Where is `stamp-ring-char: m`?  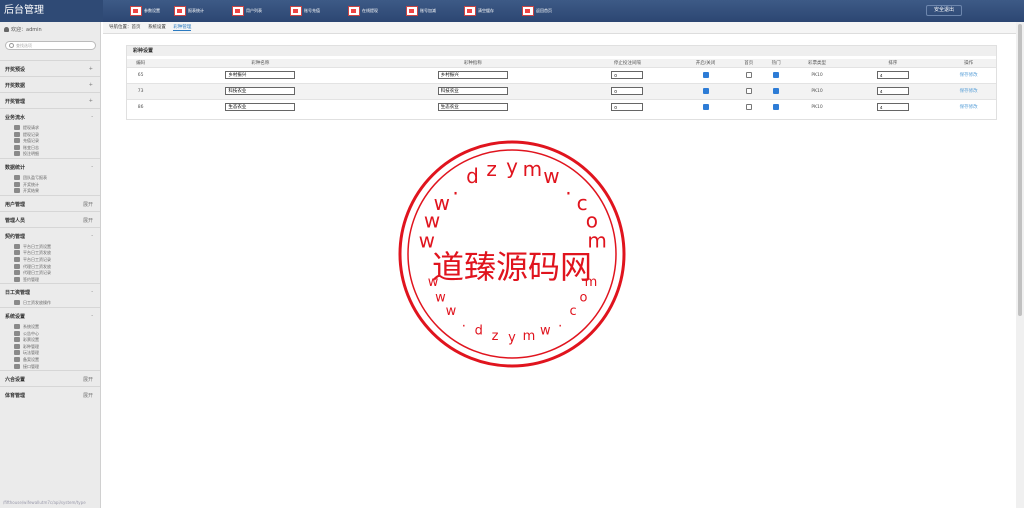 stamp-ring-char: m is located at coordinates (596, 241).